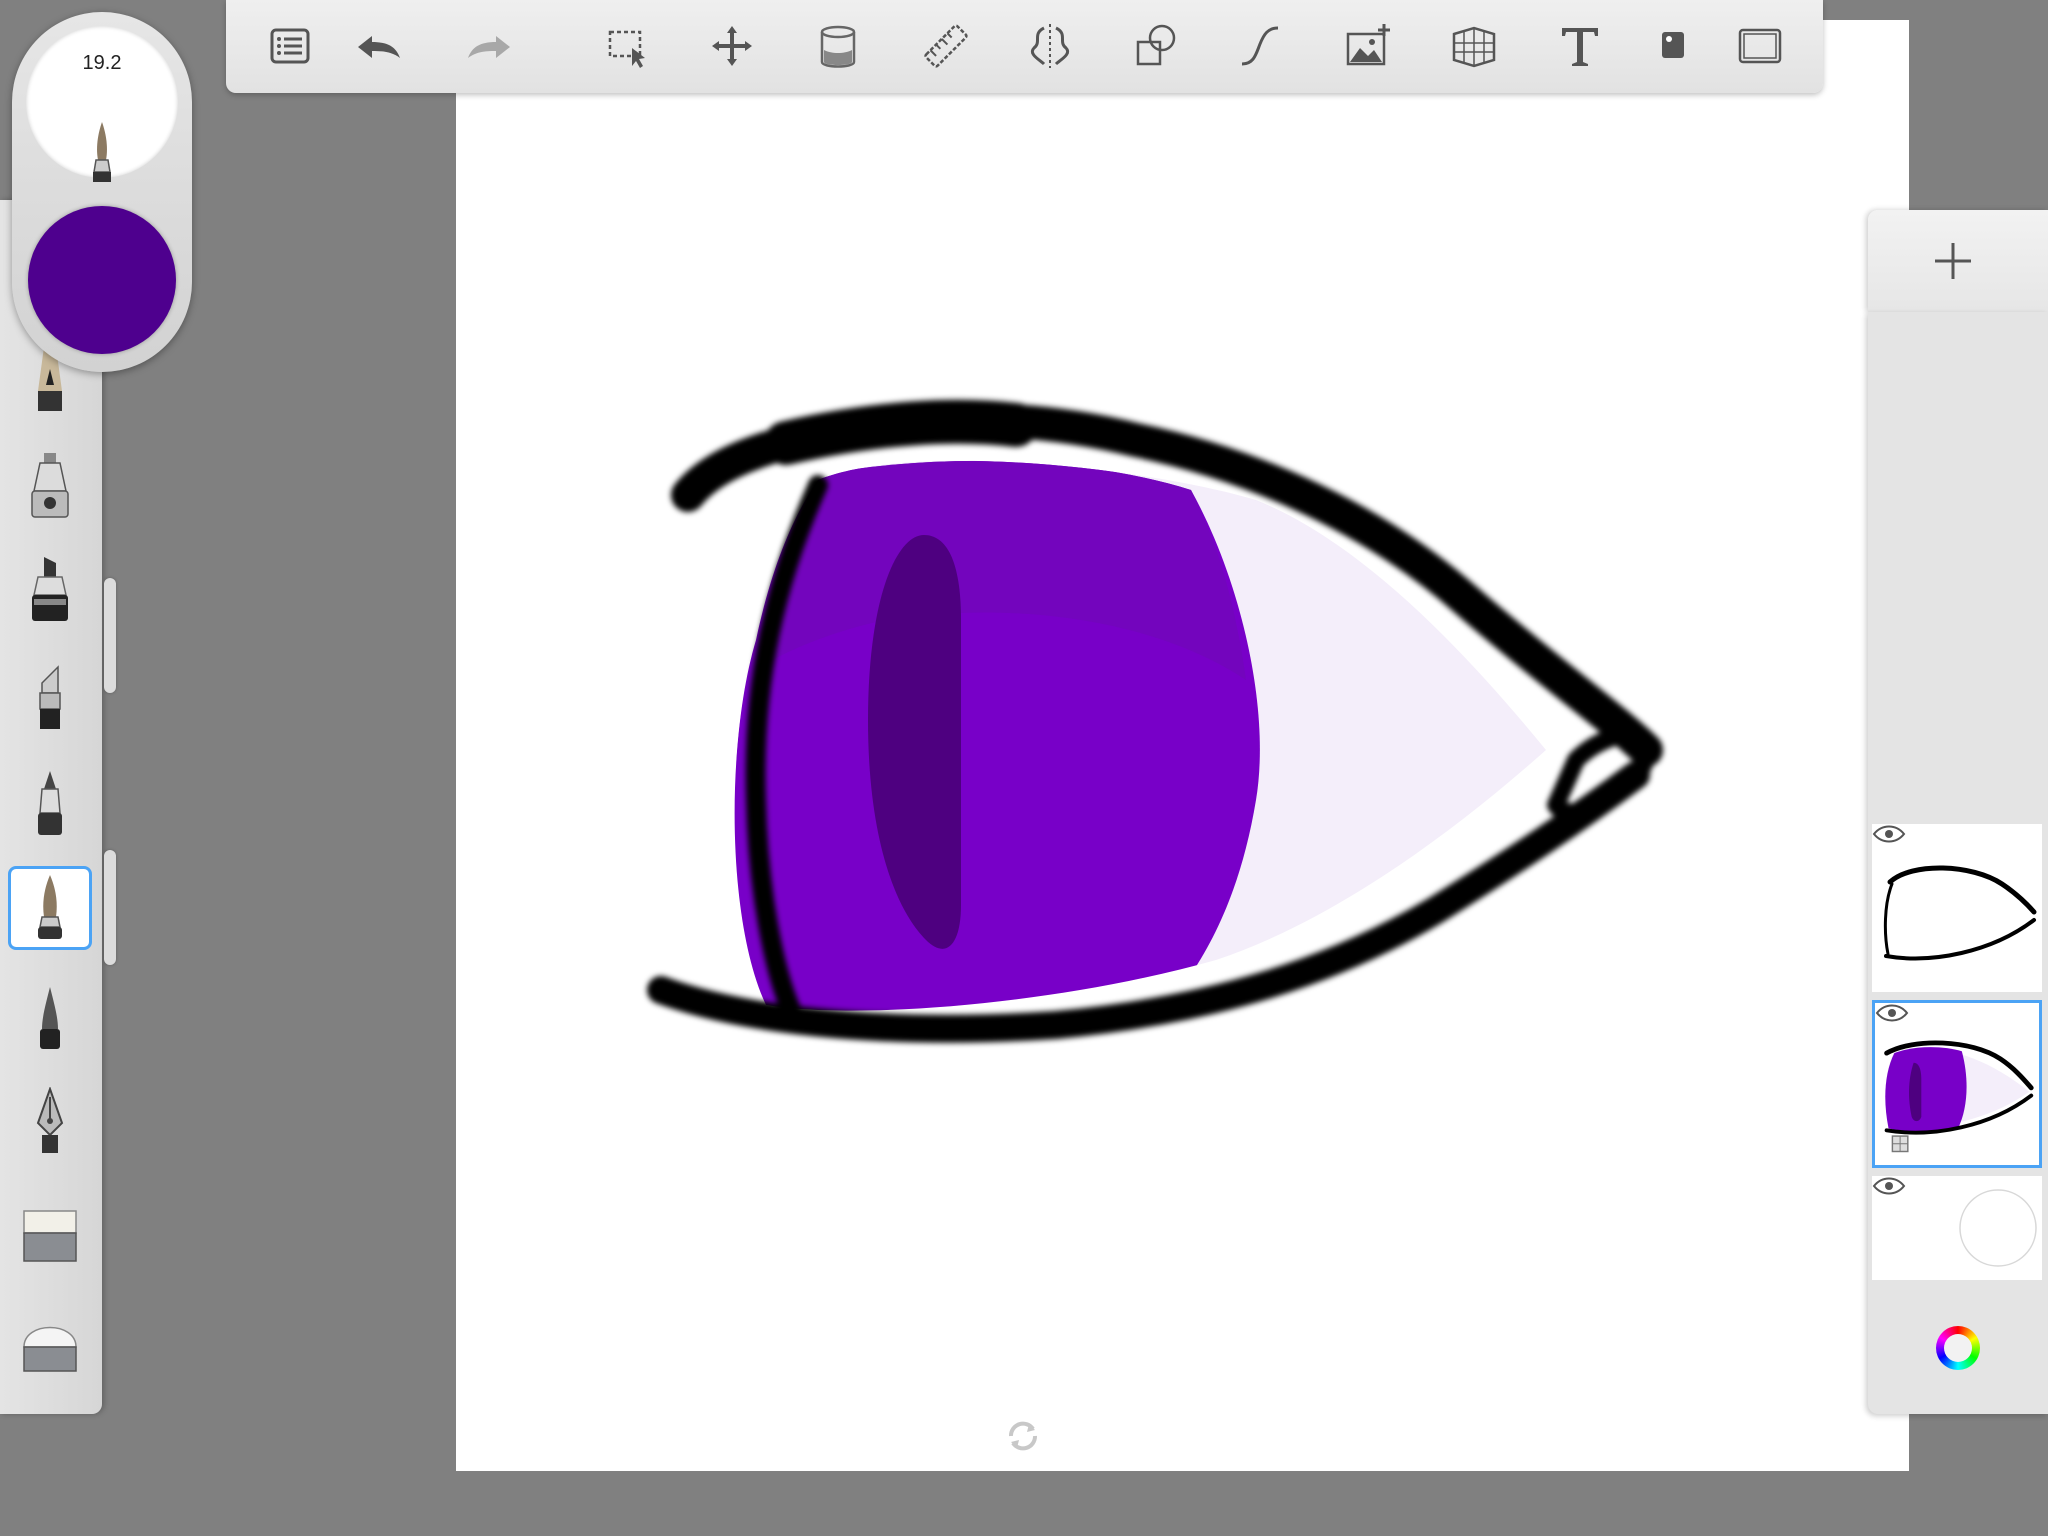  I want to click on top-toolbar, so click(1024, 46).